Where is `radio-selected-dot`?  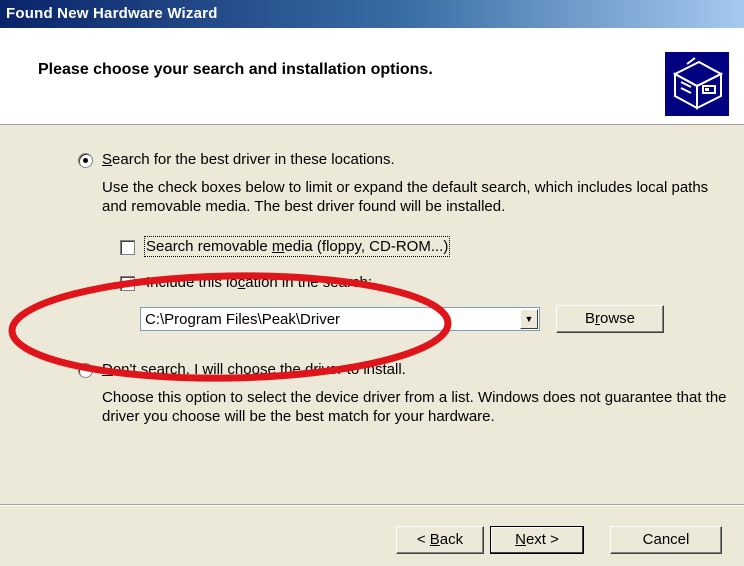 radio-selected-dot is located at coordinates (85, 160).